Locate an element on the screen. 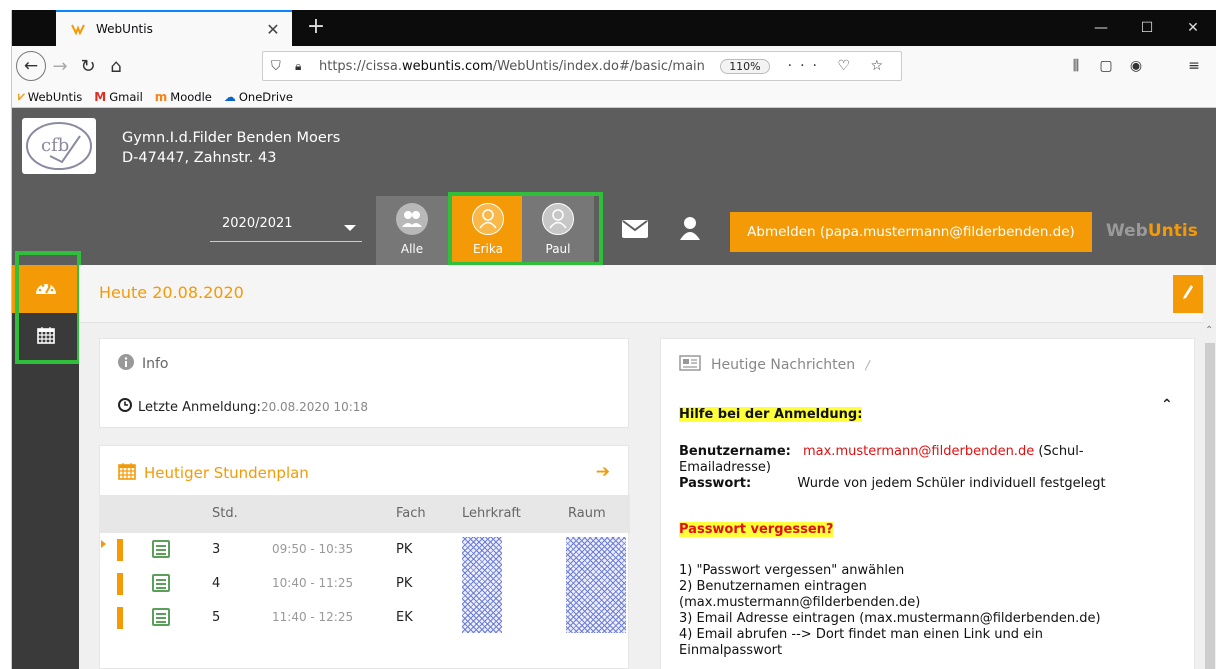 This screenshot has height=669, width=1216. maximize-icon: ☐ is located at coordinates (1147, 28).